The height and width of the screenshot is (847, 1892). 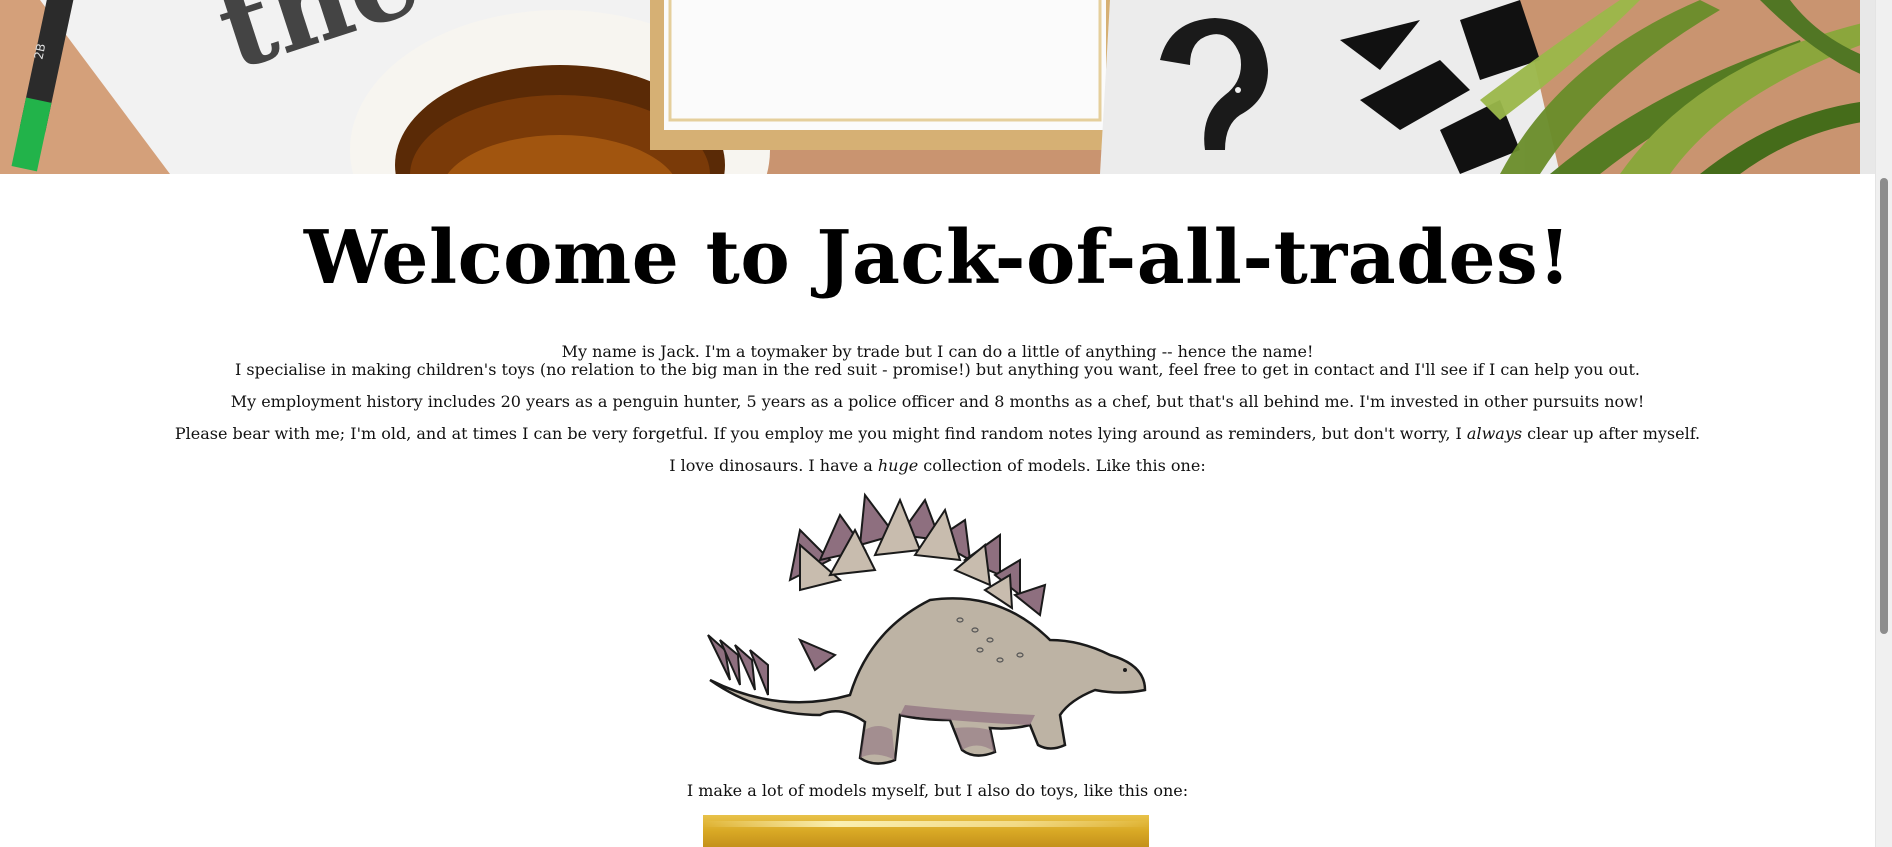 What do you see at coordinates (1611, 433) in the screenshot?
I see `forgetful-text-after: clear up after myself.` at bounding box center [1611, 433].